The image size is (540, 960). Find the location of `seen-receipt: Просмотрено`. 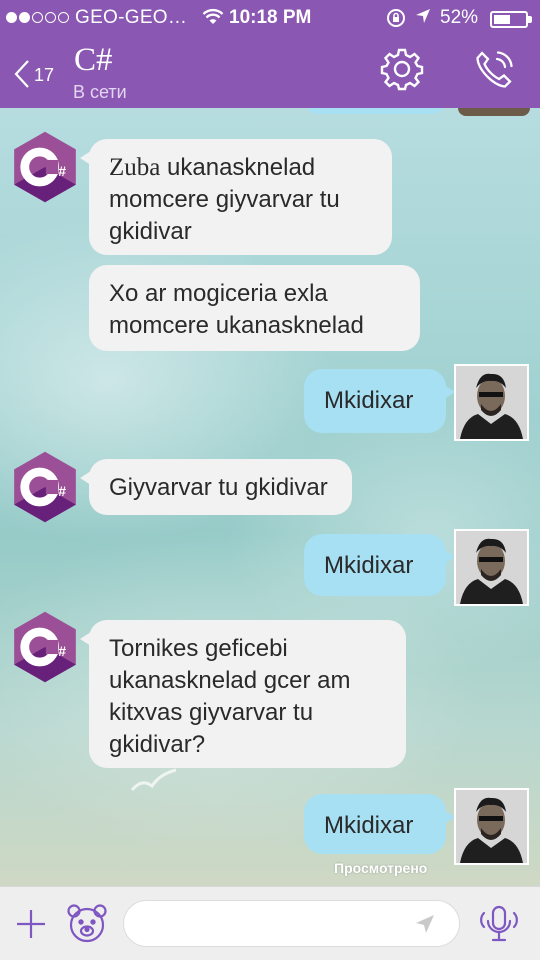

seen-receipt: Просмотрено is located at coordinates (381, 868).